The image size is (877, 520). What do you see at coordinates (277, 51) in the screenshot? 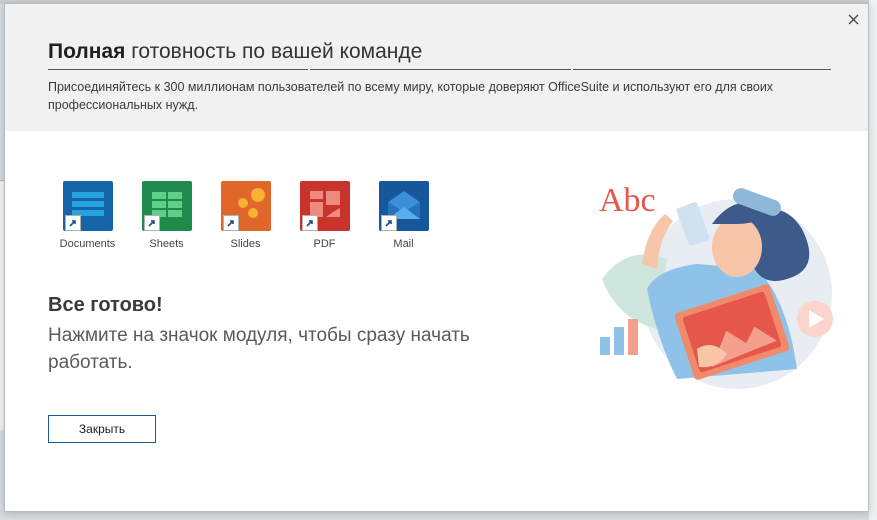
I see `dialog-title-rest: готовность по вашей команде` at bounding box center [277, 51].